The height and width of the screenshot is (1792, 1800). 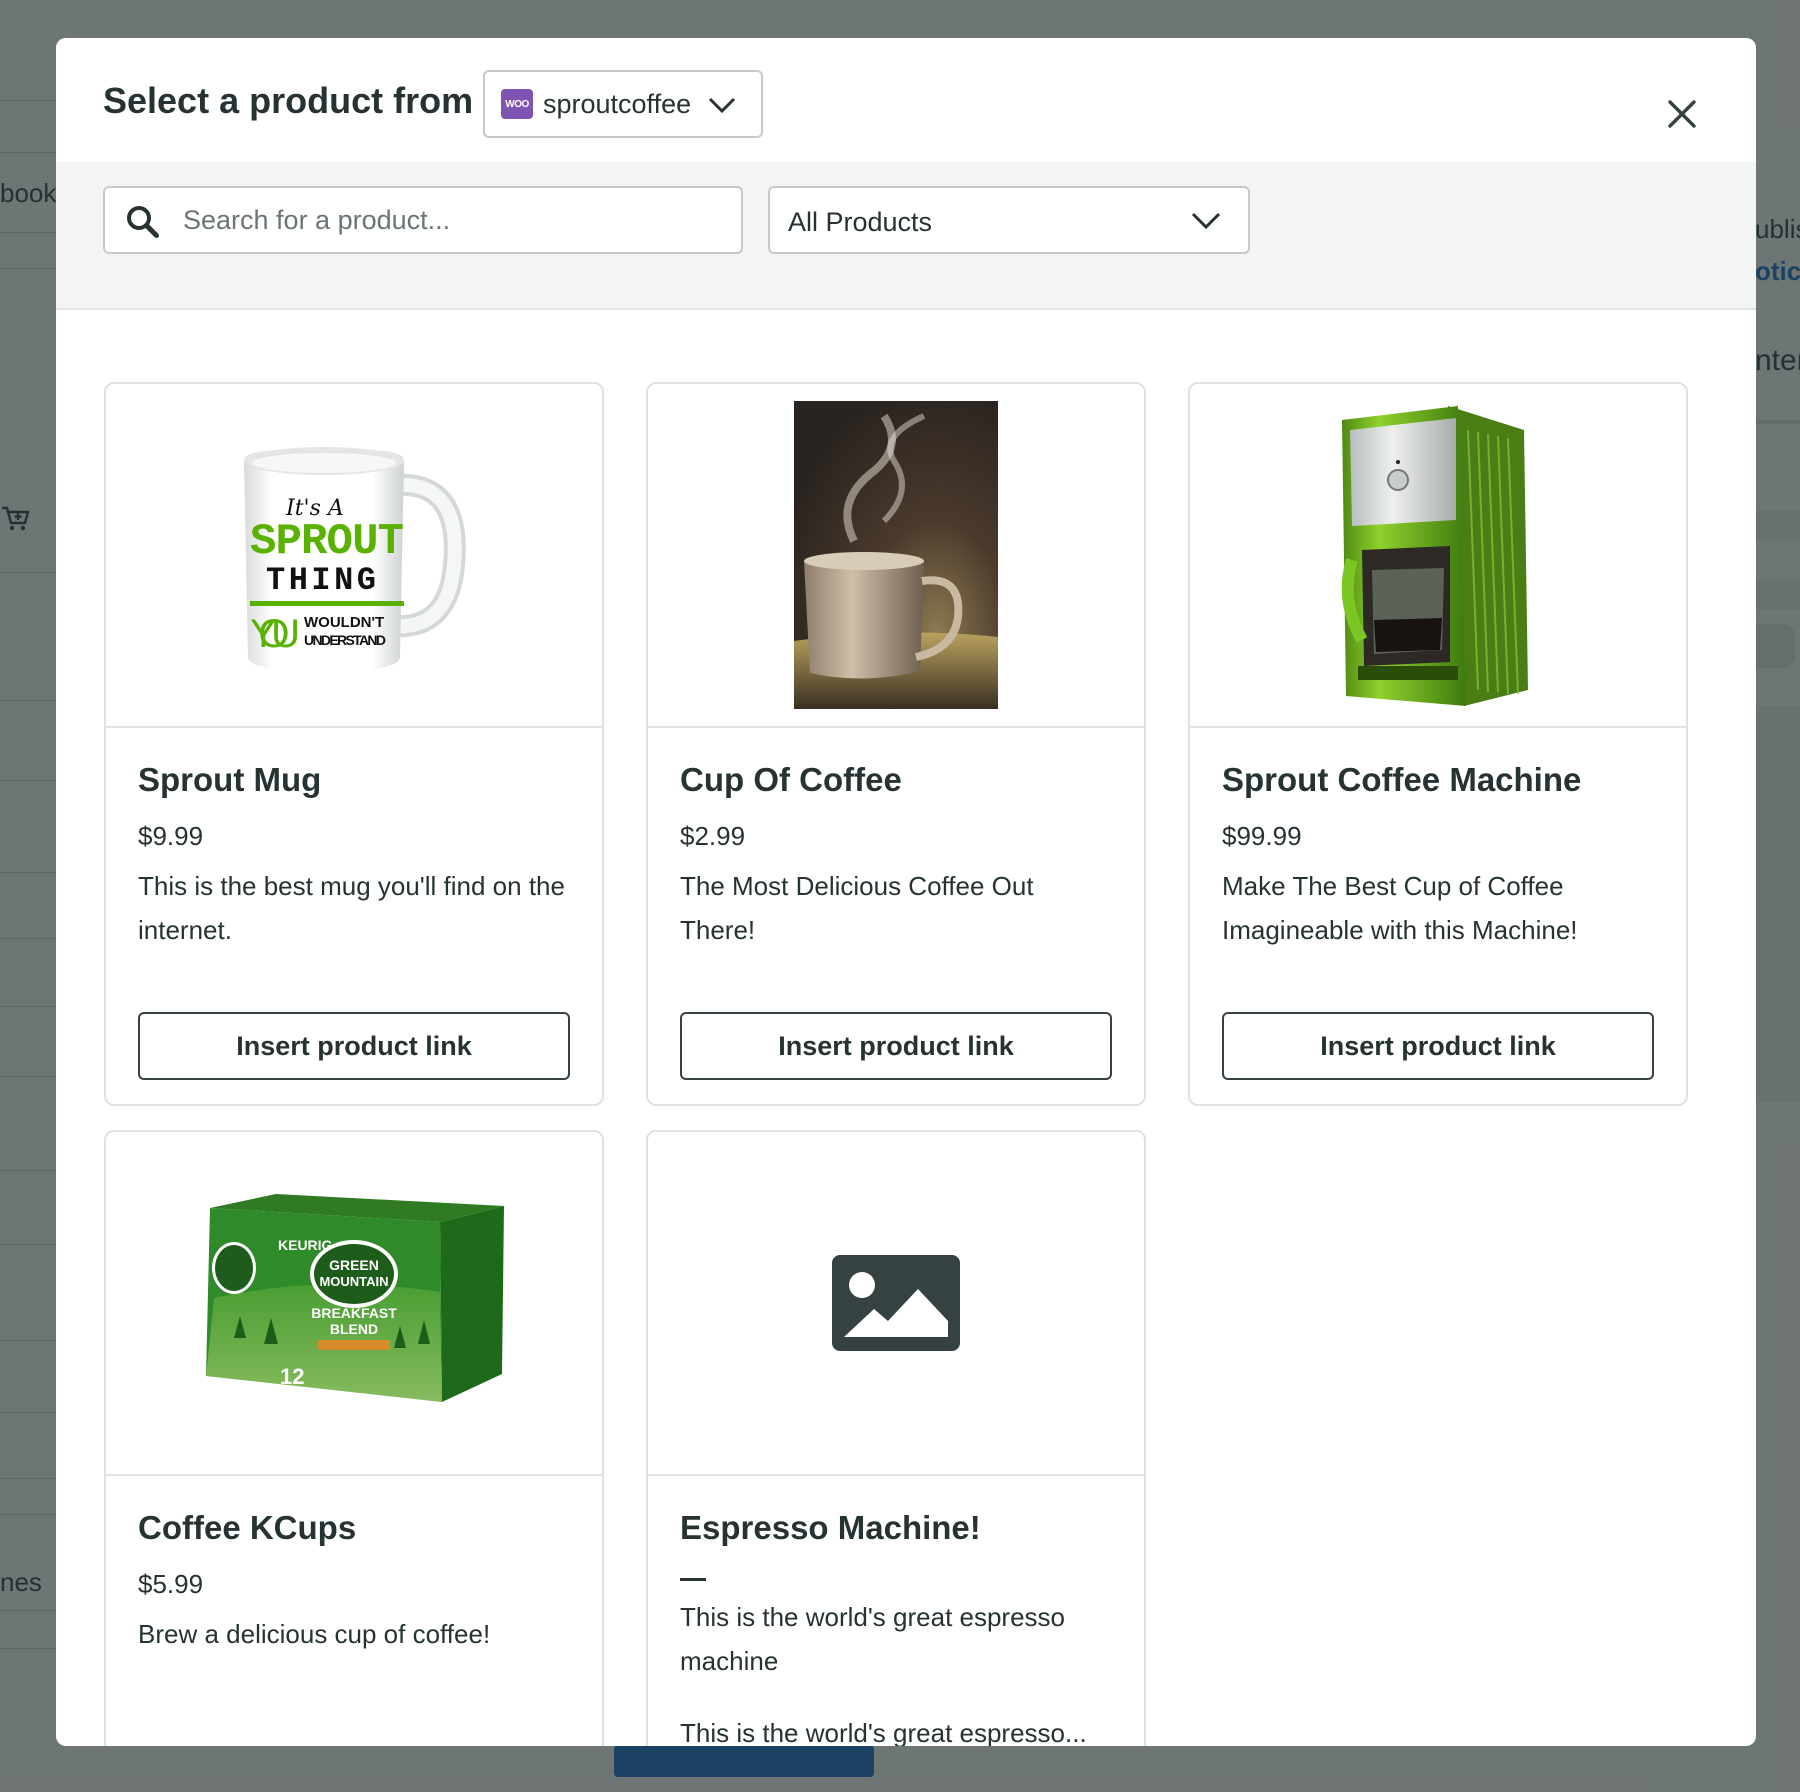 What do you see at coordinates (354, 1313) in the screenshot?
I see `kcup-text: BREAKFAST` at bounding box center [354, 1313].